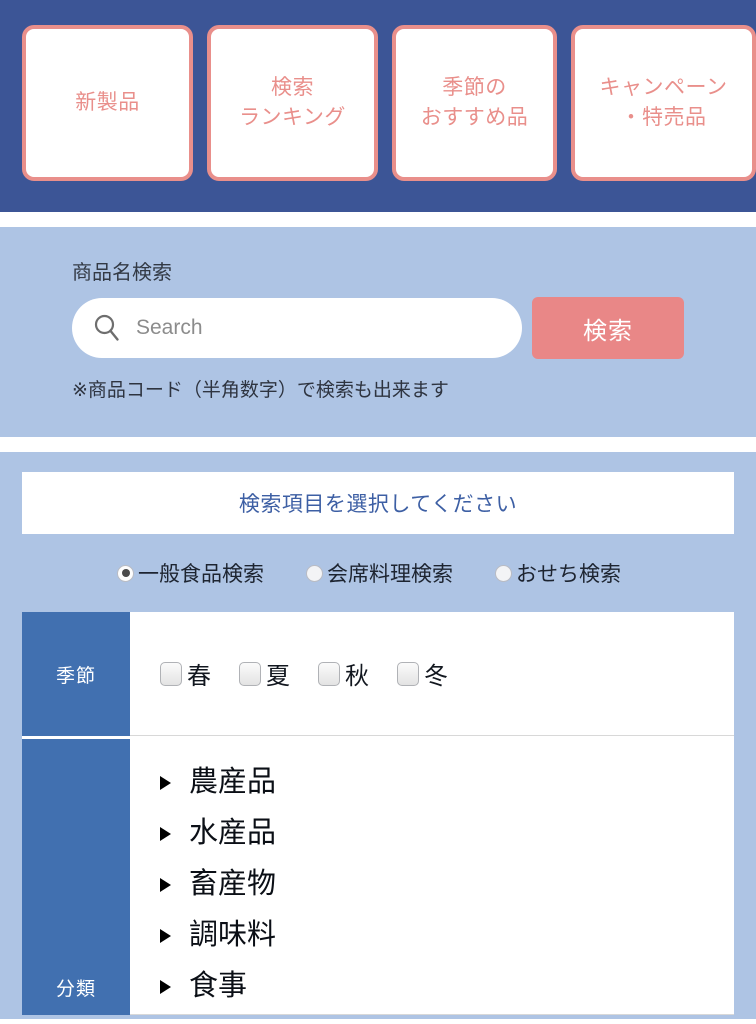 This screenshot has width=756, height=1024. I want to click on tree-item-marine-products: 水産品, so click(447, 833).